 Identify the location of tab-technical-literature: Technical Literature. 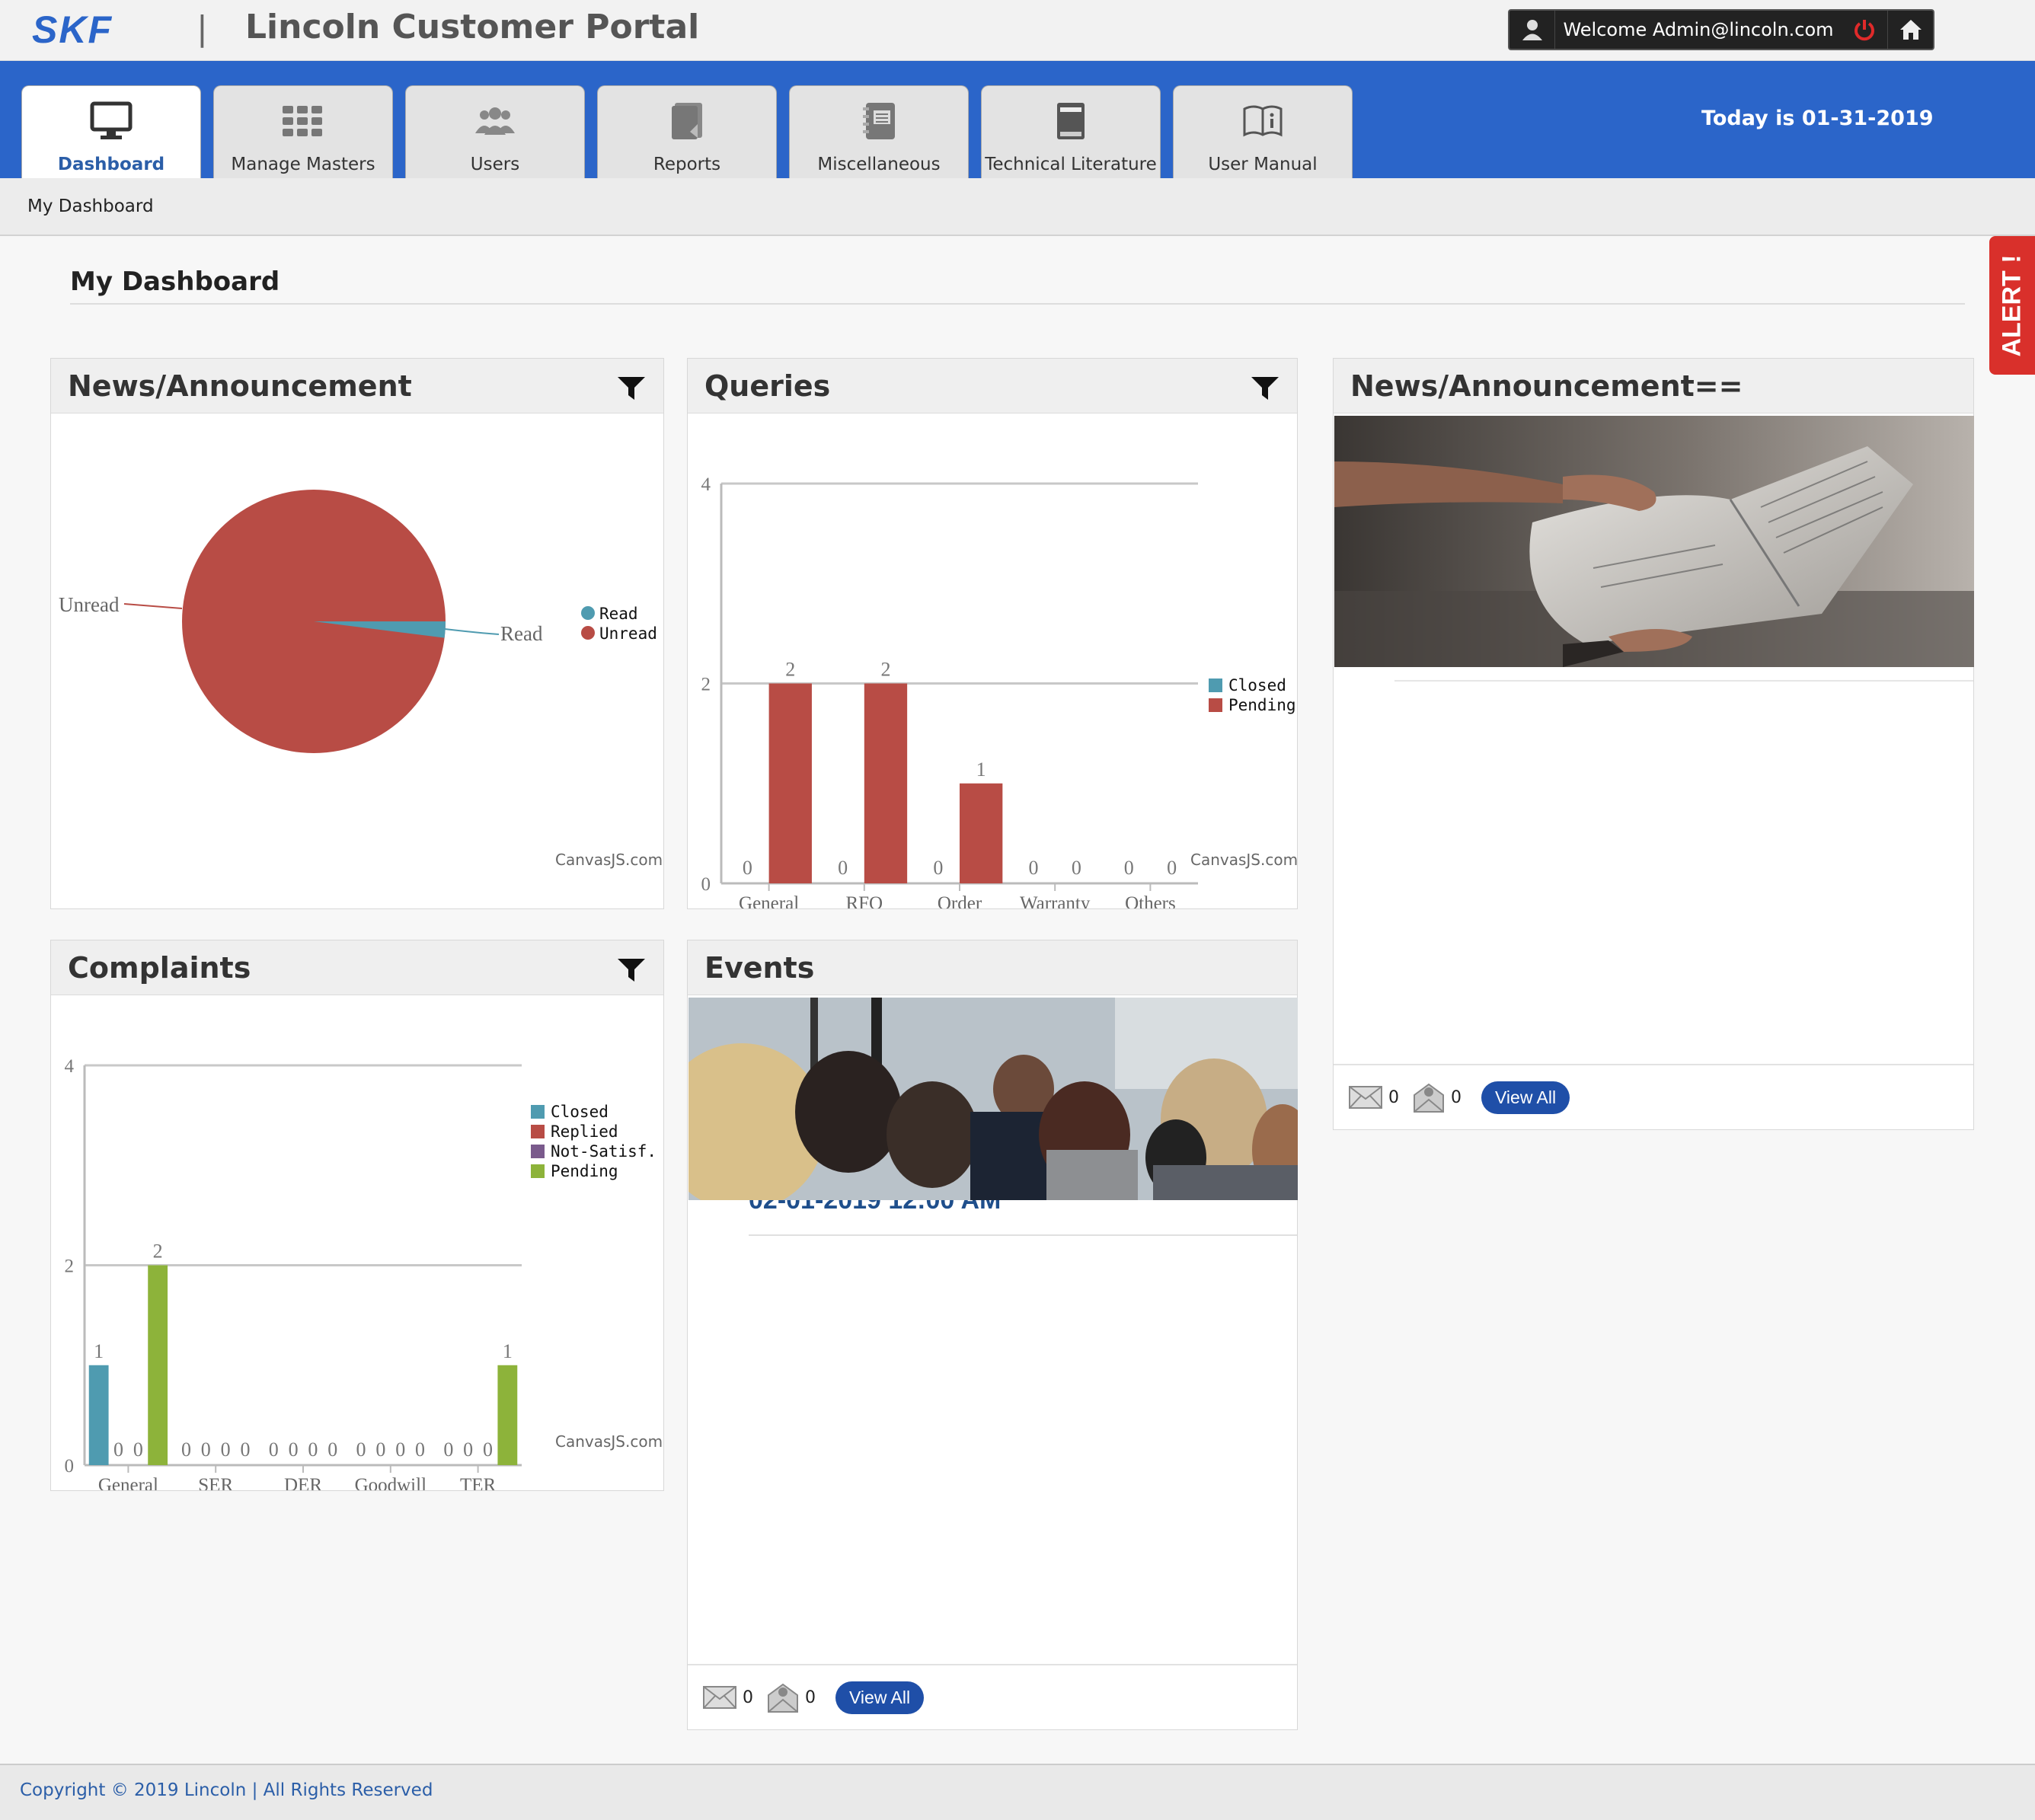
(1071, 131).